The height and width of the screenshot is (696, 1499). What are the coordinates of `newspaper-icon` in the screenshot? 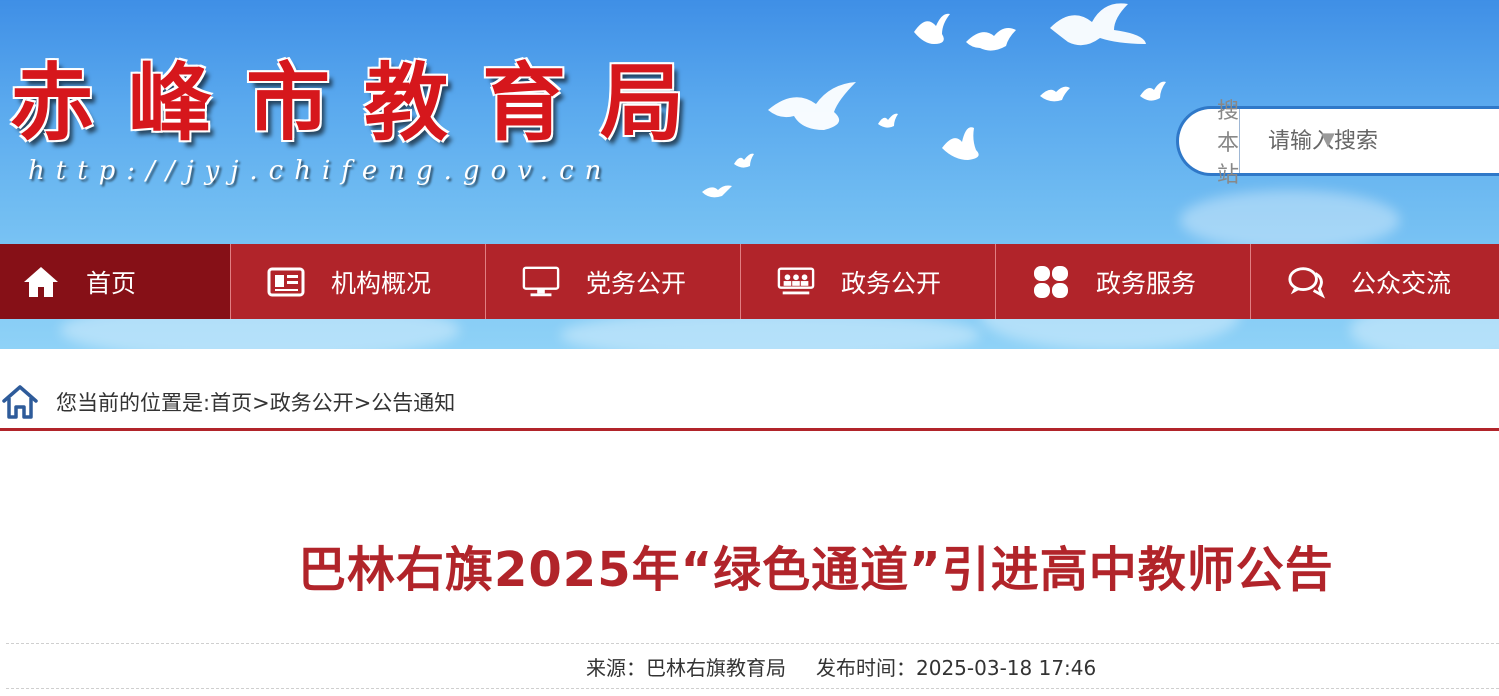 It's located at (286, 282).